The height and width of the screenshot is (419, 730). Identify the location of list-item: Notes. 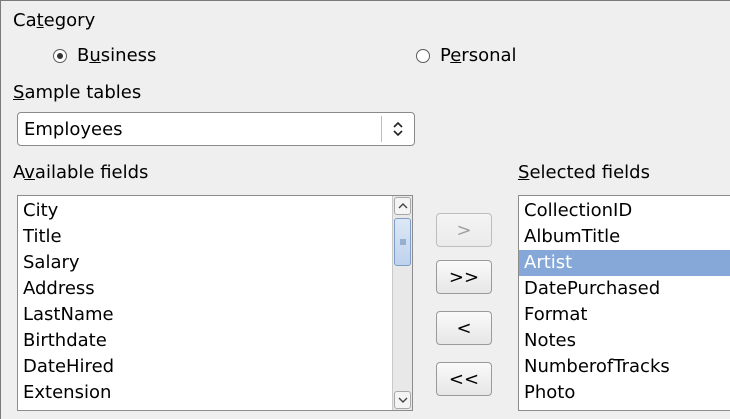
(624, 341).